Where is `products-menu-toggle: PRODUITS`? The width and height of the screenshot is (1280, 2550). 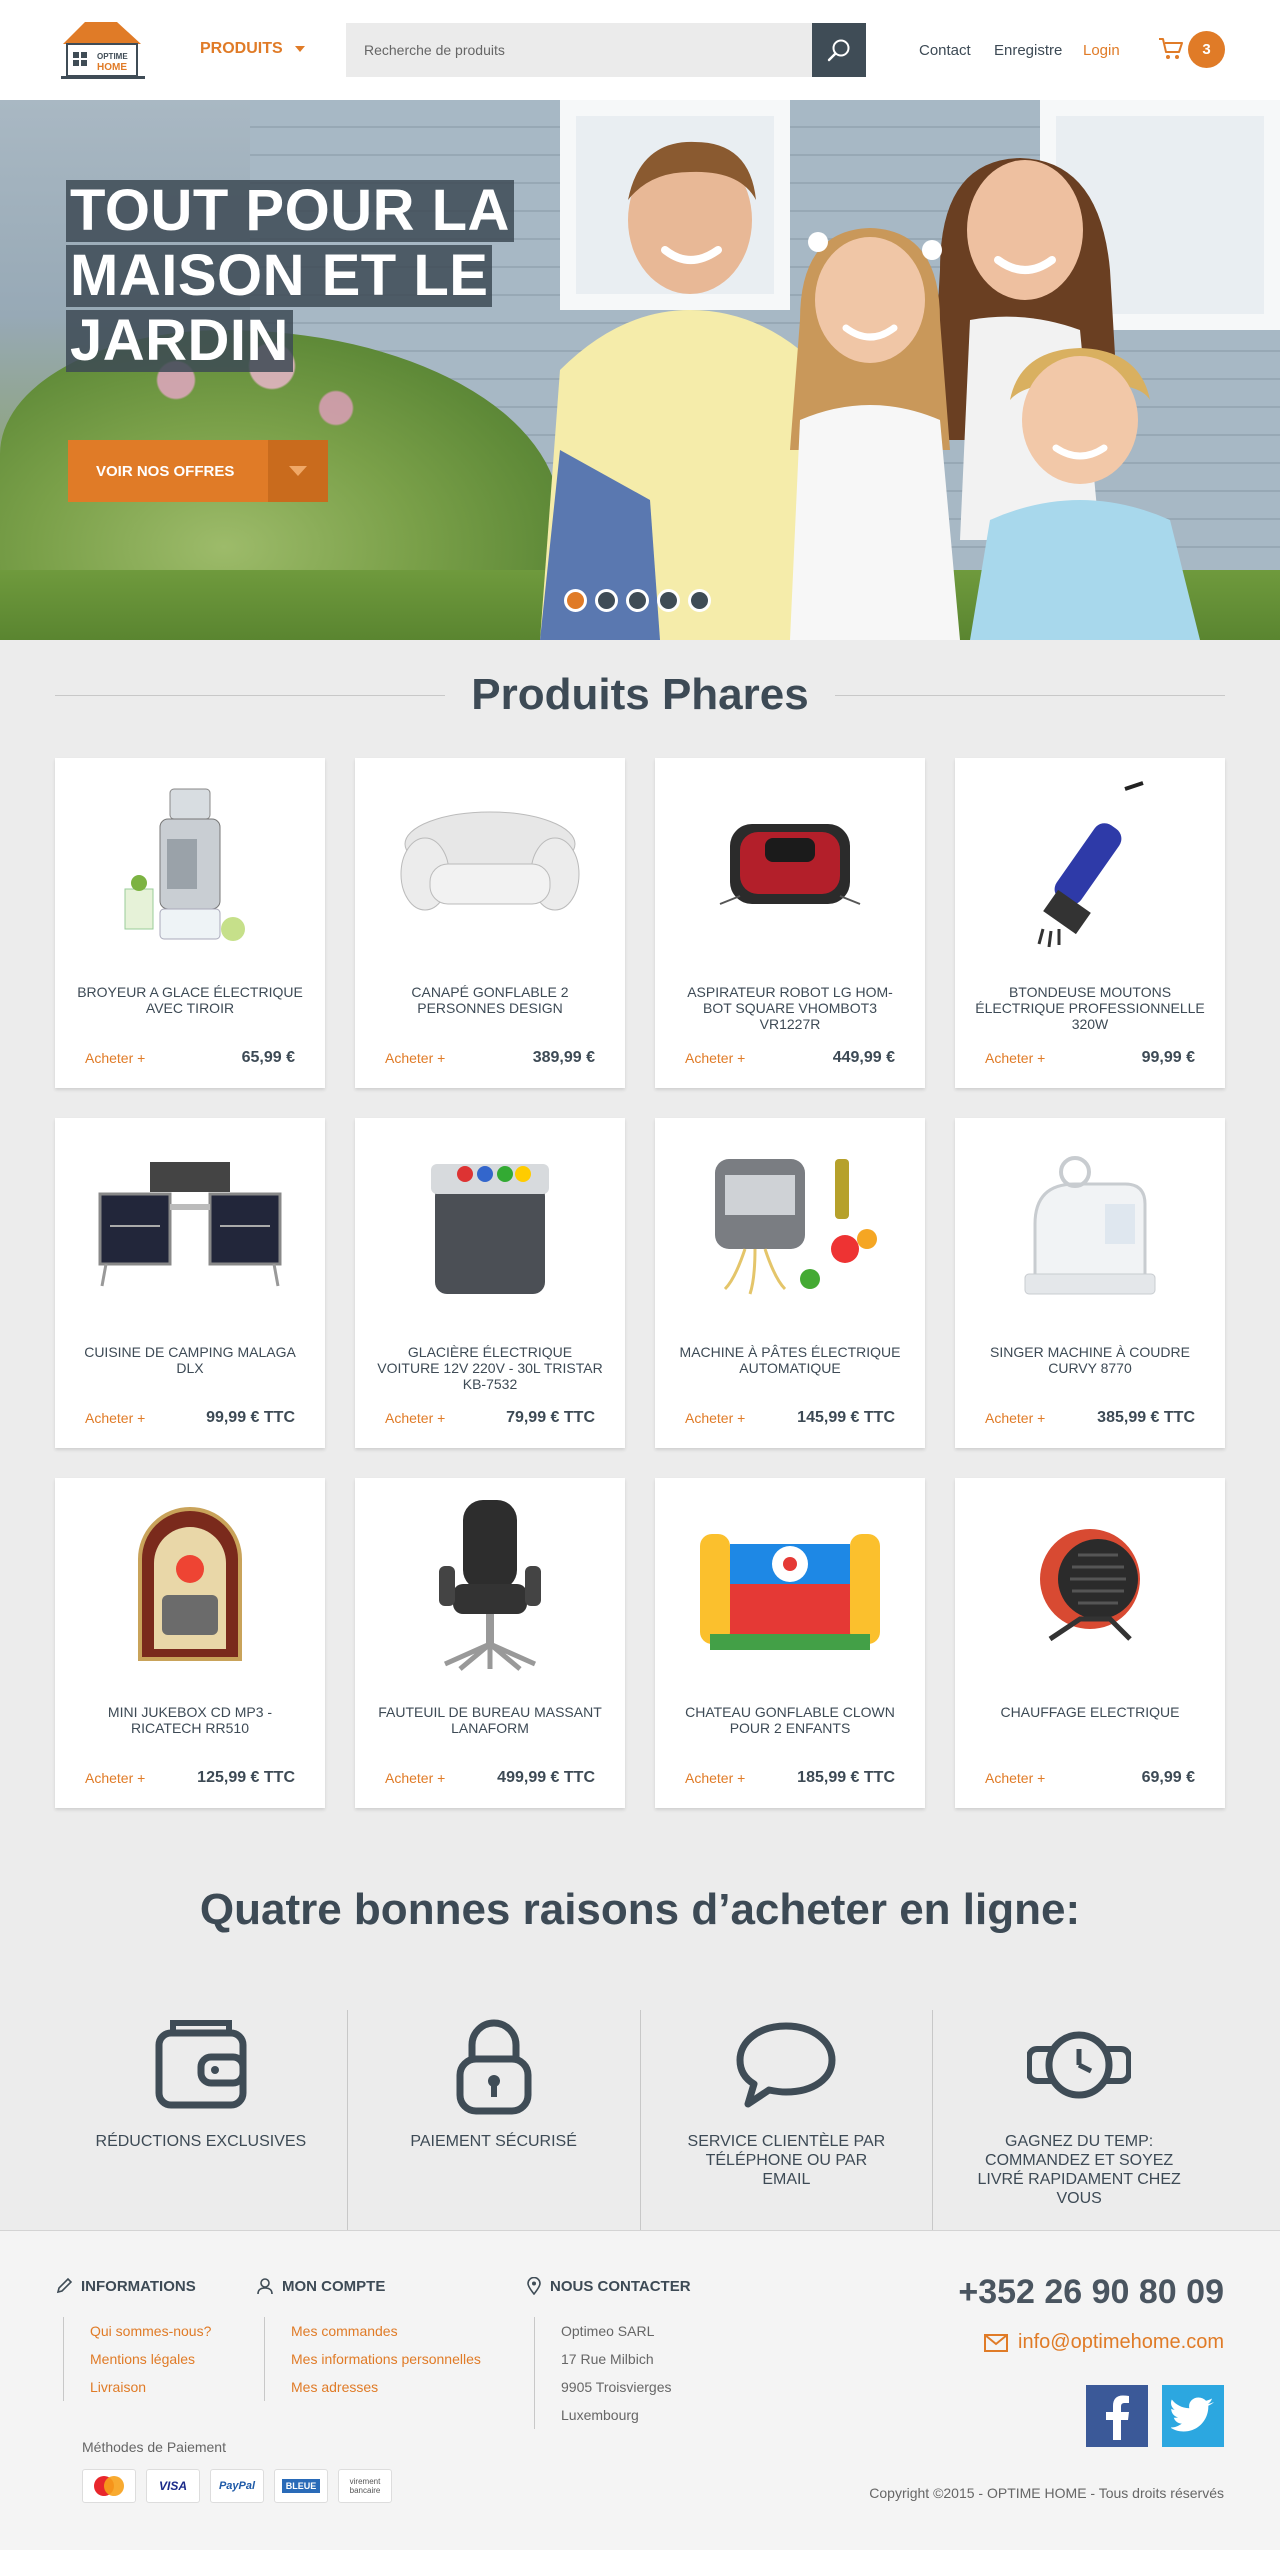 products-menu-toggle: PRODUITS is located at coordinates (252, 49).